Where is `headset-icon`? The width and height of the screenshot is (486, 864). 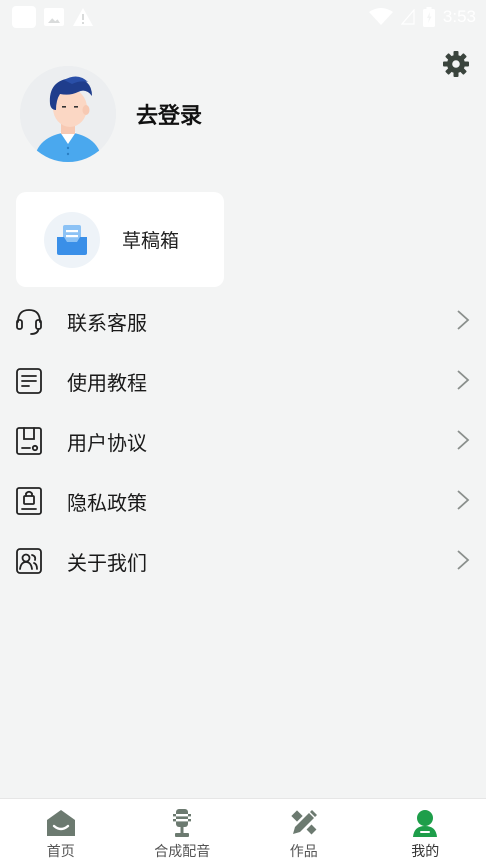 headset-icon is located at coordinates (29, 321).